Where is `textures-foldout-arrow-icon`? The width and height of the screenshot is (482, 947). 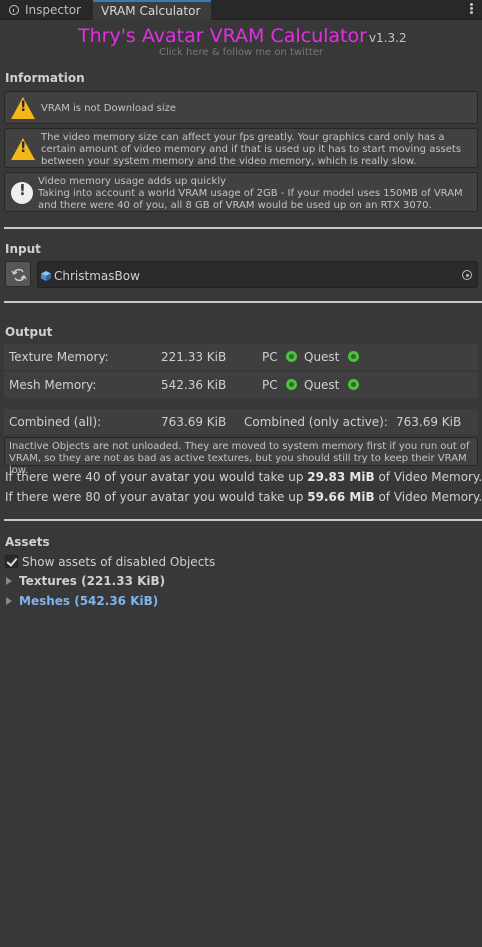
textures-foldout-arrow-icon is located at coordinates (9, 581).